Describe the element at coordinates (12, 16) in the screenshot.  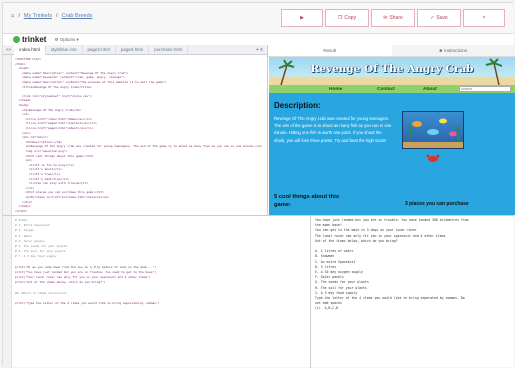
I see `home-icon: ⌂` at that location.